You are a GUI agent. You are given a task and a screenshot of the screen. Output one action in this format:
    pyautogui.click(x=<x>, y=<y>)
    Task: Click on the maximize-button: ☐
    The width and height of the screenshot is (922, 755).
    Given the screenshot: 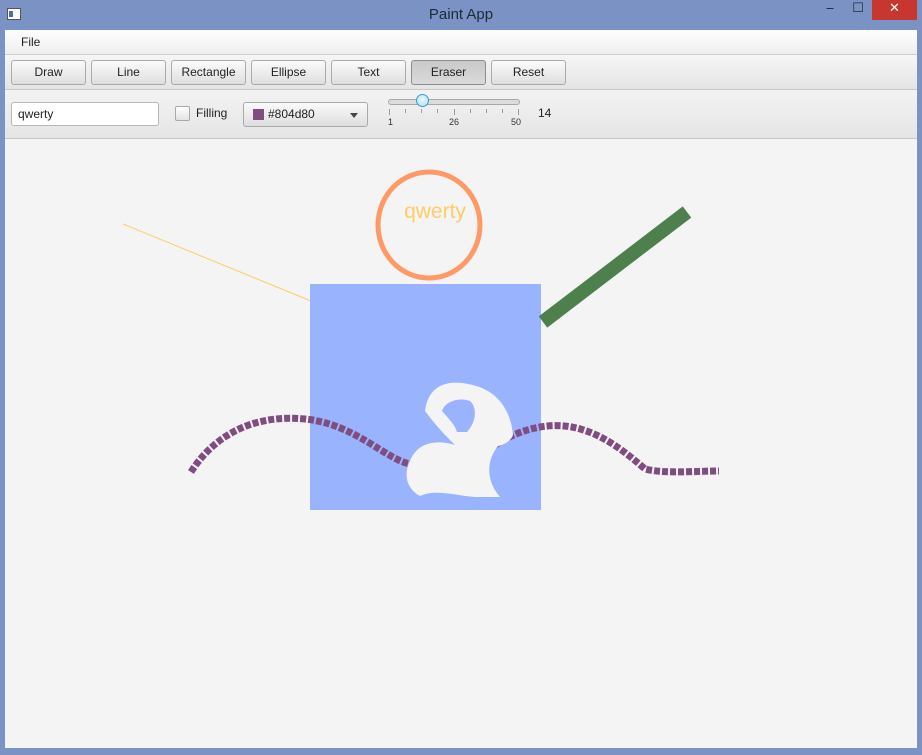 What is the action you would take?
    pyautogui.click(x=858, y=10)
    